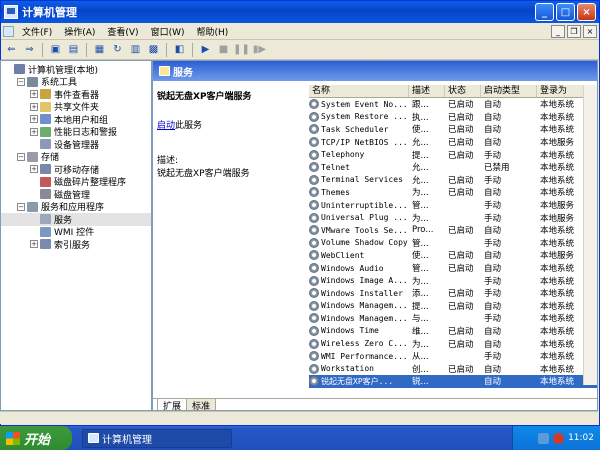  Describe the element at coordinates (453, 280) in the screenshot. I see `service-row: Windows Image A... 为... 手动 本地系统` at that location.